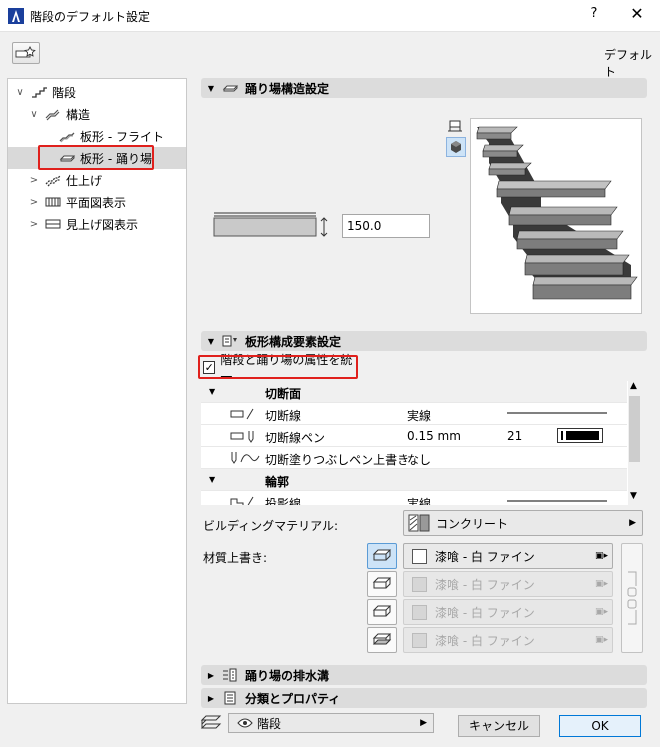  I want to click on plan-view-icon, so click(455, 126).